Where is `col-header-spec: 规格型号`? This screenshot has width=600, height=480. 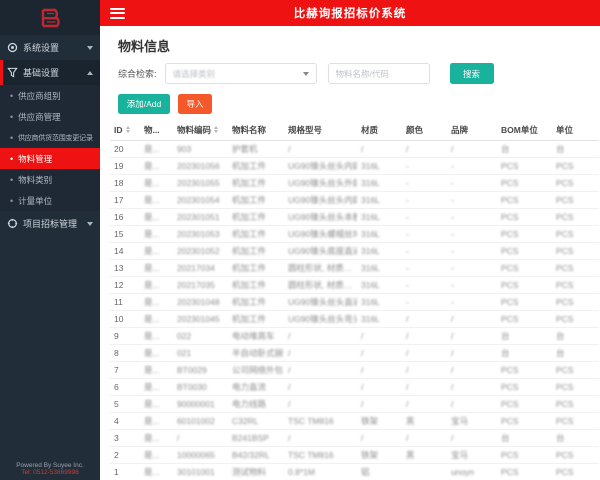
col-header-spec: 规格型号 is located at coordinates (320, 130).